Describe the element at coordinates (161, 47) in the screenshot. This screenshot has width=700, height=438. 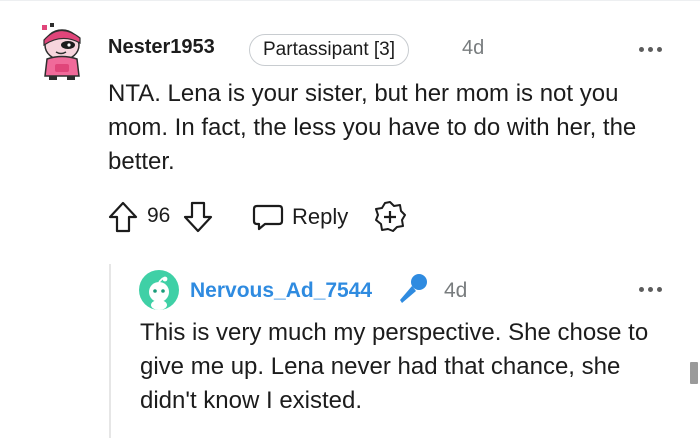
I see `comment-author: Nester1953` at that location.